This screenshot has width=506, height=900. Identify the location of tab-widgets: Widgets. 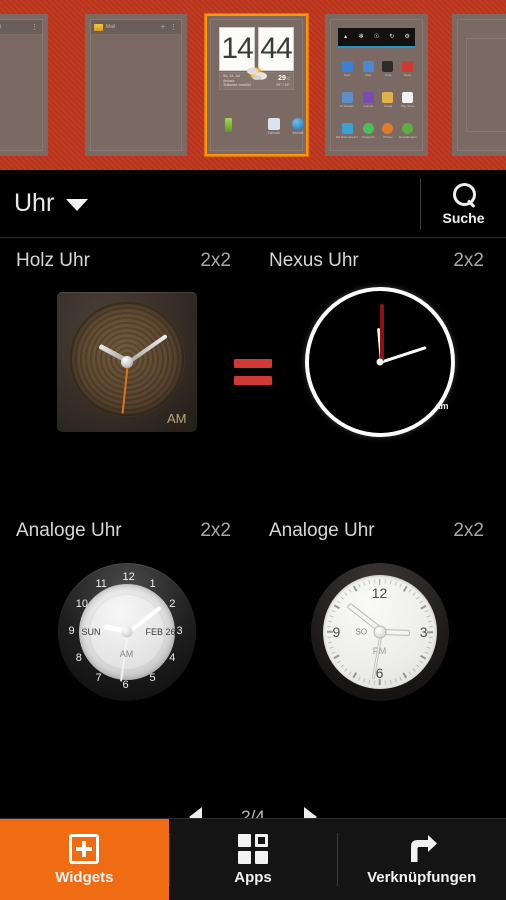
(84, 859).